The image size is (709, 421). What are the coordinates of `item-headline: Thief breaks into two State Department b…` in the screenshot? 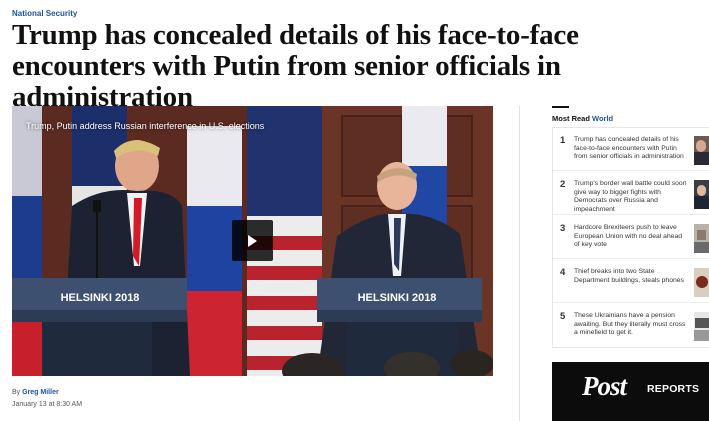 It's located at (631, 276).